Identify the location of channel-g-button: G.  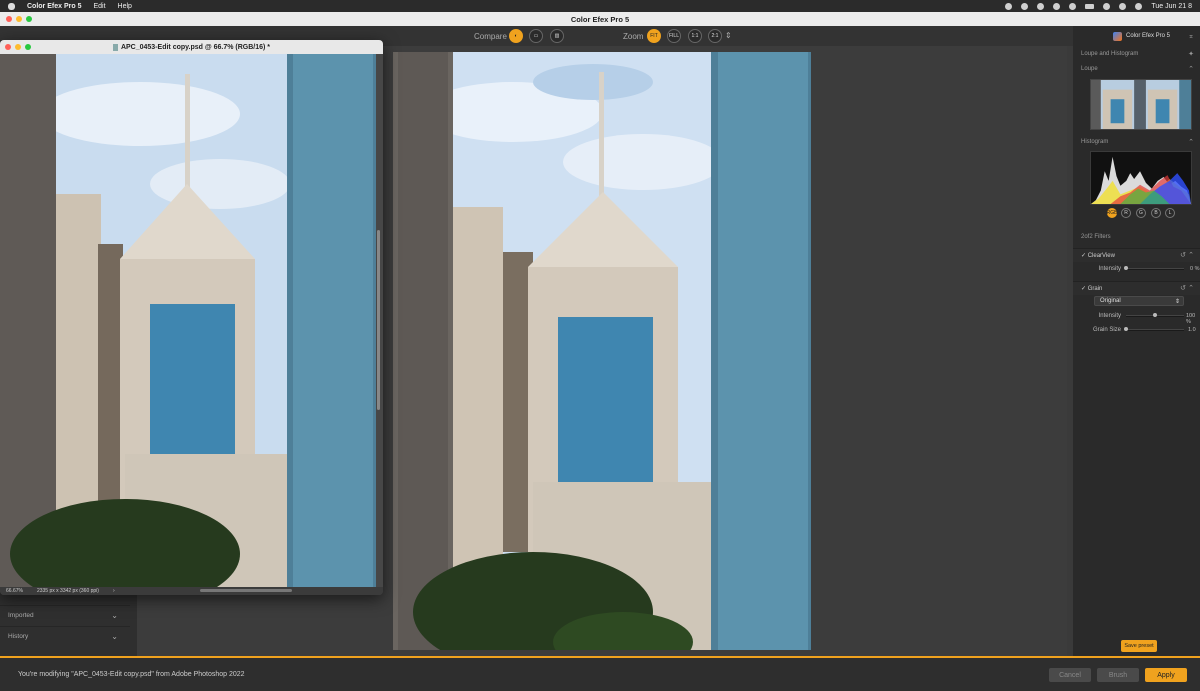
(1141, 213).